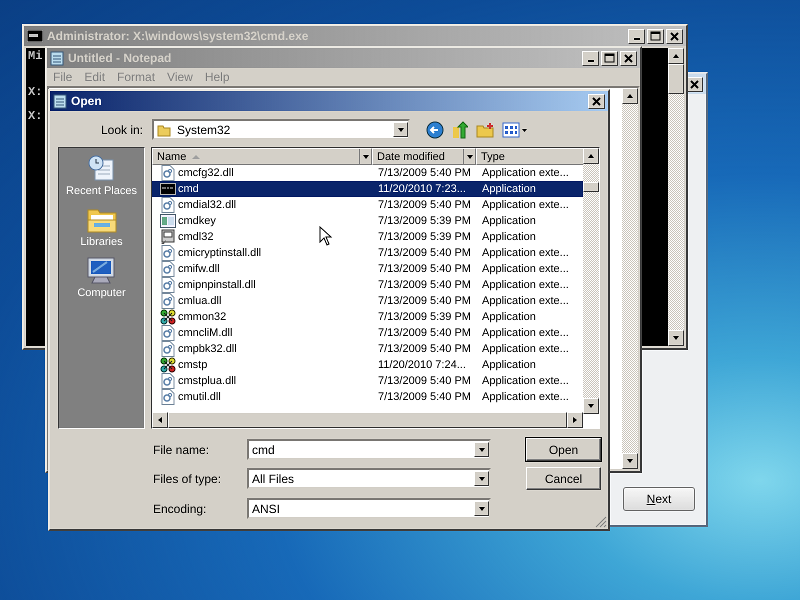 The height and width of the screenshot is (600, 800). Describe the element at coordinates (121, 129) in the screenshot. I see `look-in-label: Look in:` at that location.